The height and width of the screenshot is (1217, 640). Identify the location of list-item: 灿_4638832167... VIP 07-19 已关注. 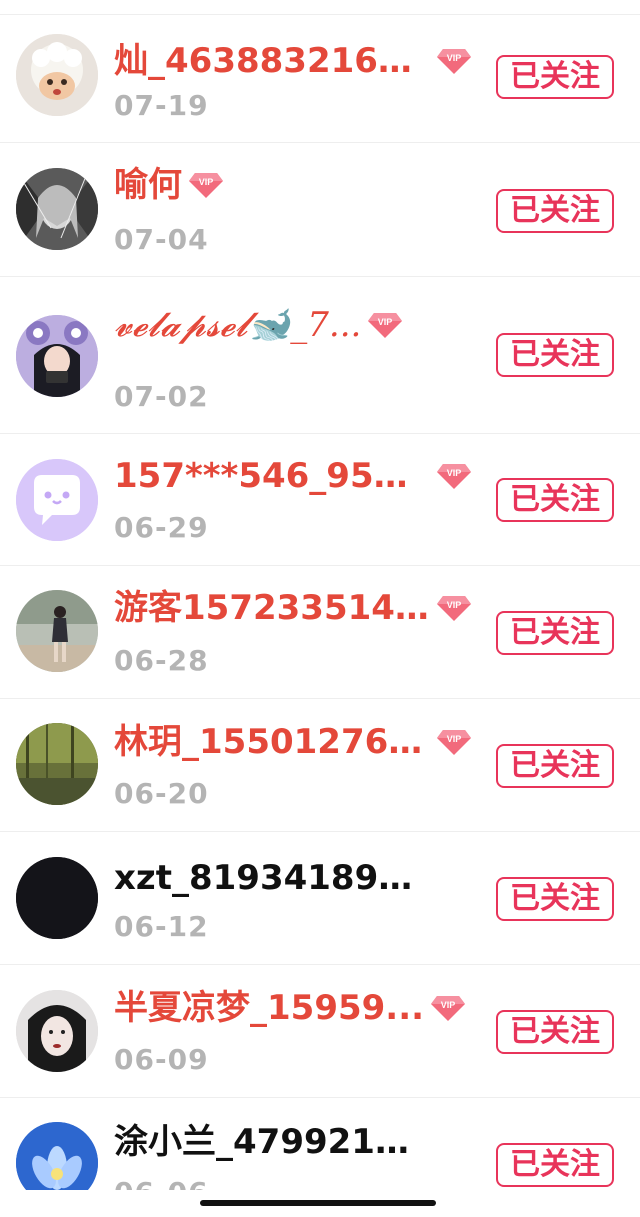
(320, 79).